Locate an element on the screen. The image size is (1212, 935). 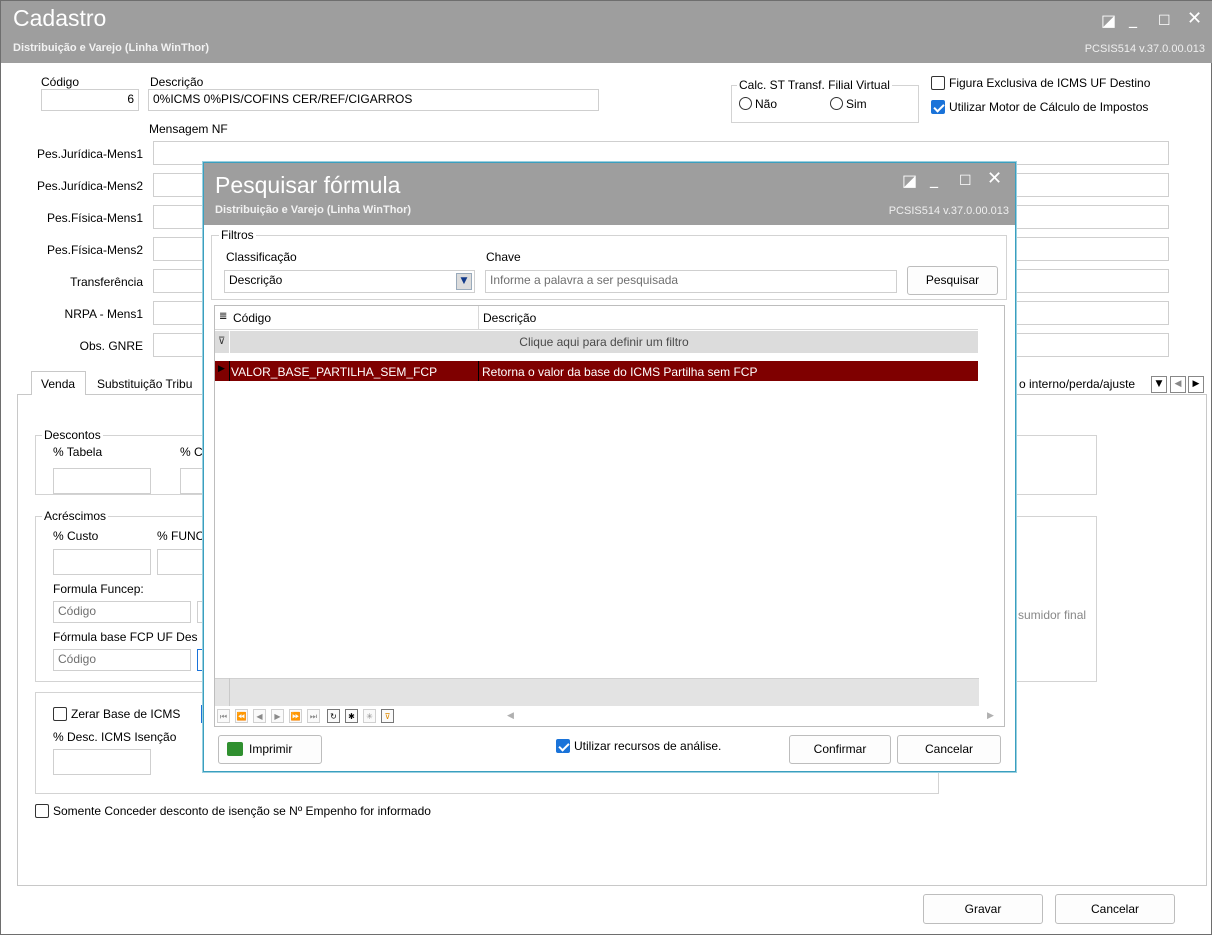
filtros-label: Filtros is located at coordinates (237, 235).